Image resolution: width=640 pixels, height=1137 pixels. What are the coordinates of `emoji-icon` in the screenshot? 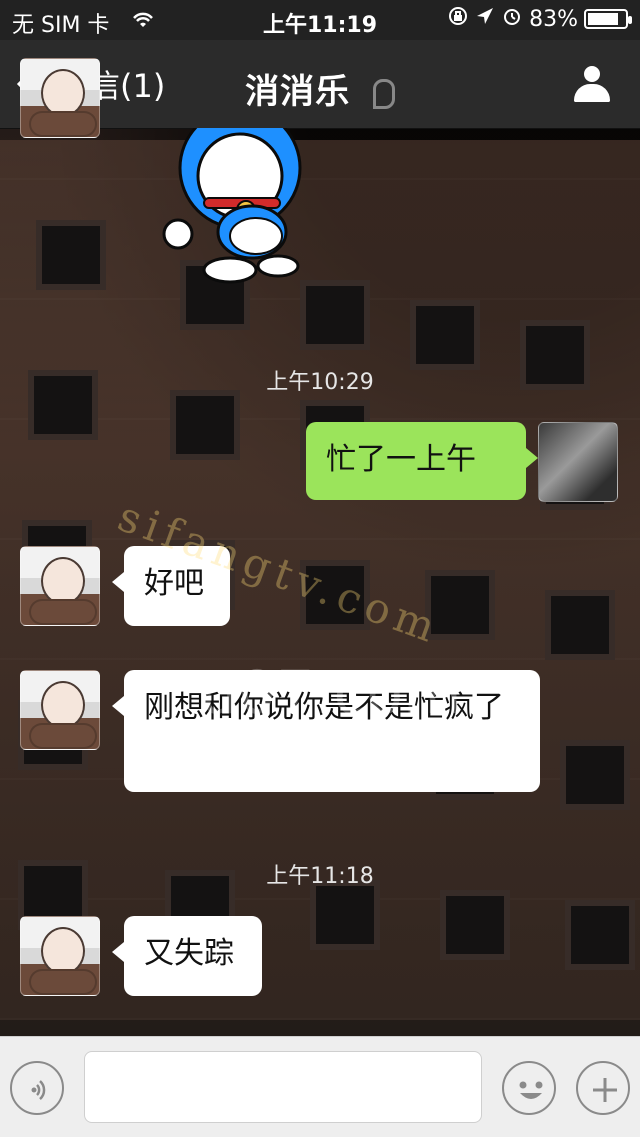 It's located at (531, 1090).